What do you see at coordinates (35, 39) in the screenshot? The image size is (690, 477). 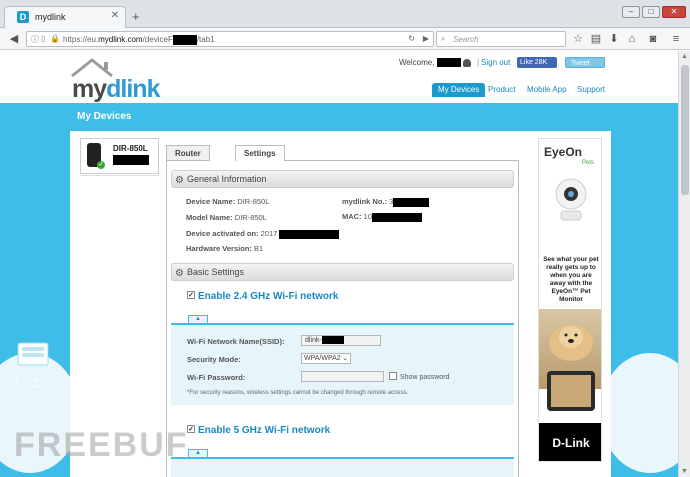 I see `info-icon: ⓘ` at bounding box center [35, 39].